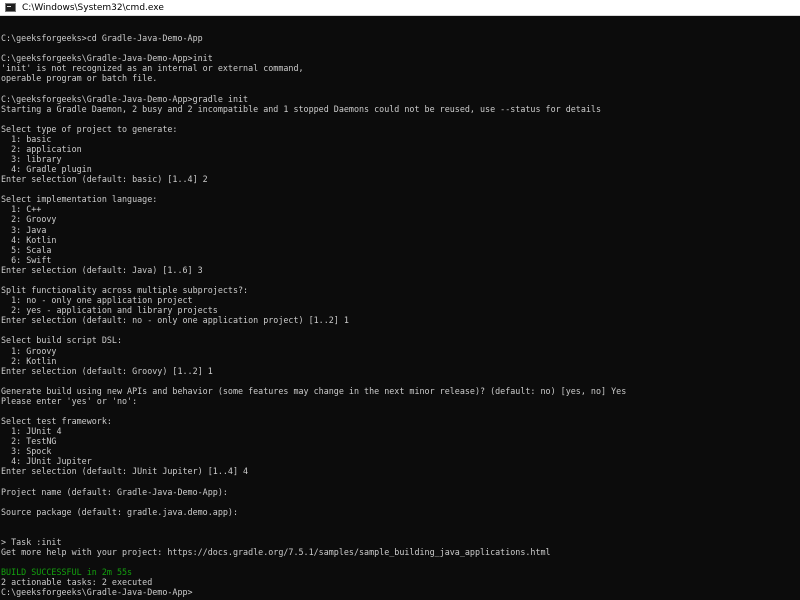 This screenshot has width=800, height=600. Describe the element at coordinates (62, 340) in the screenshot. I see `console-line: Select build script DSL:` at that location.